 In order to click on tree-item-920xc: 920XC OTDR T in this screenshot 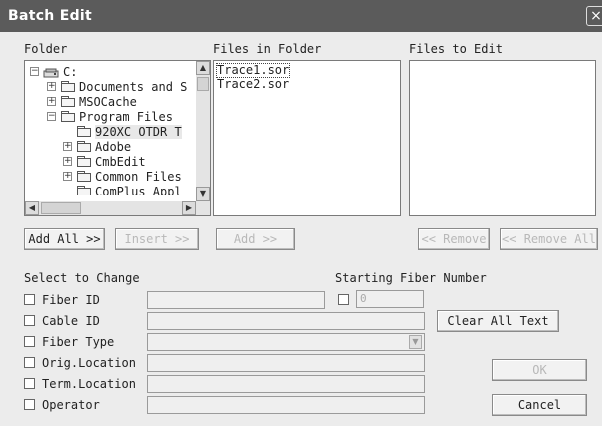, I will do `click(110, 132)`.